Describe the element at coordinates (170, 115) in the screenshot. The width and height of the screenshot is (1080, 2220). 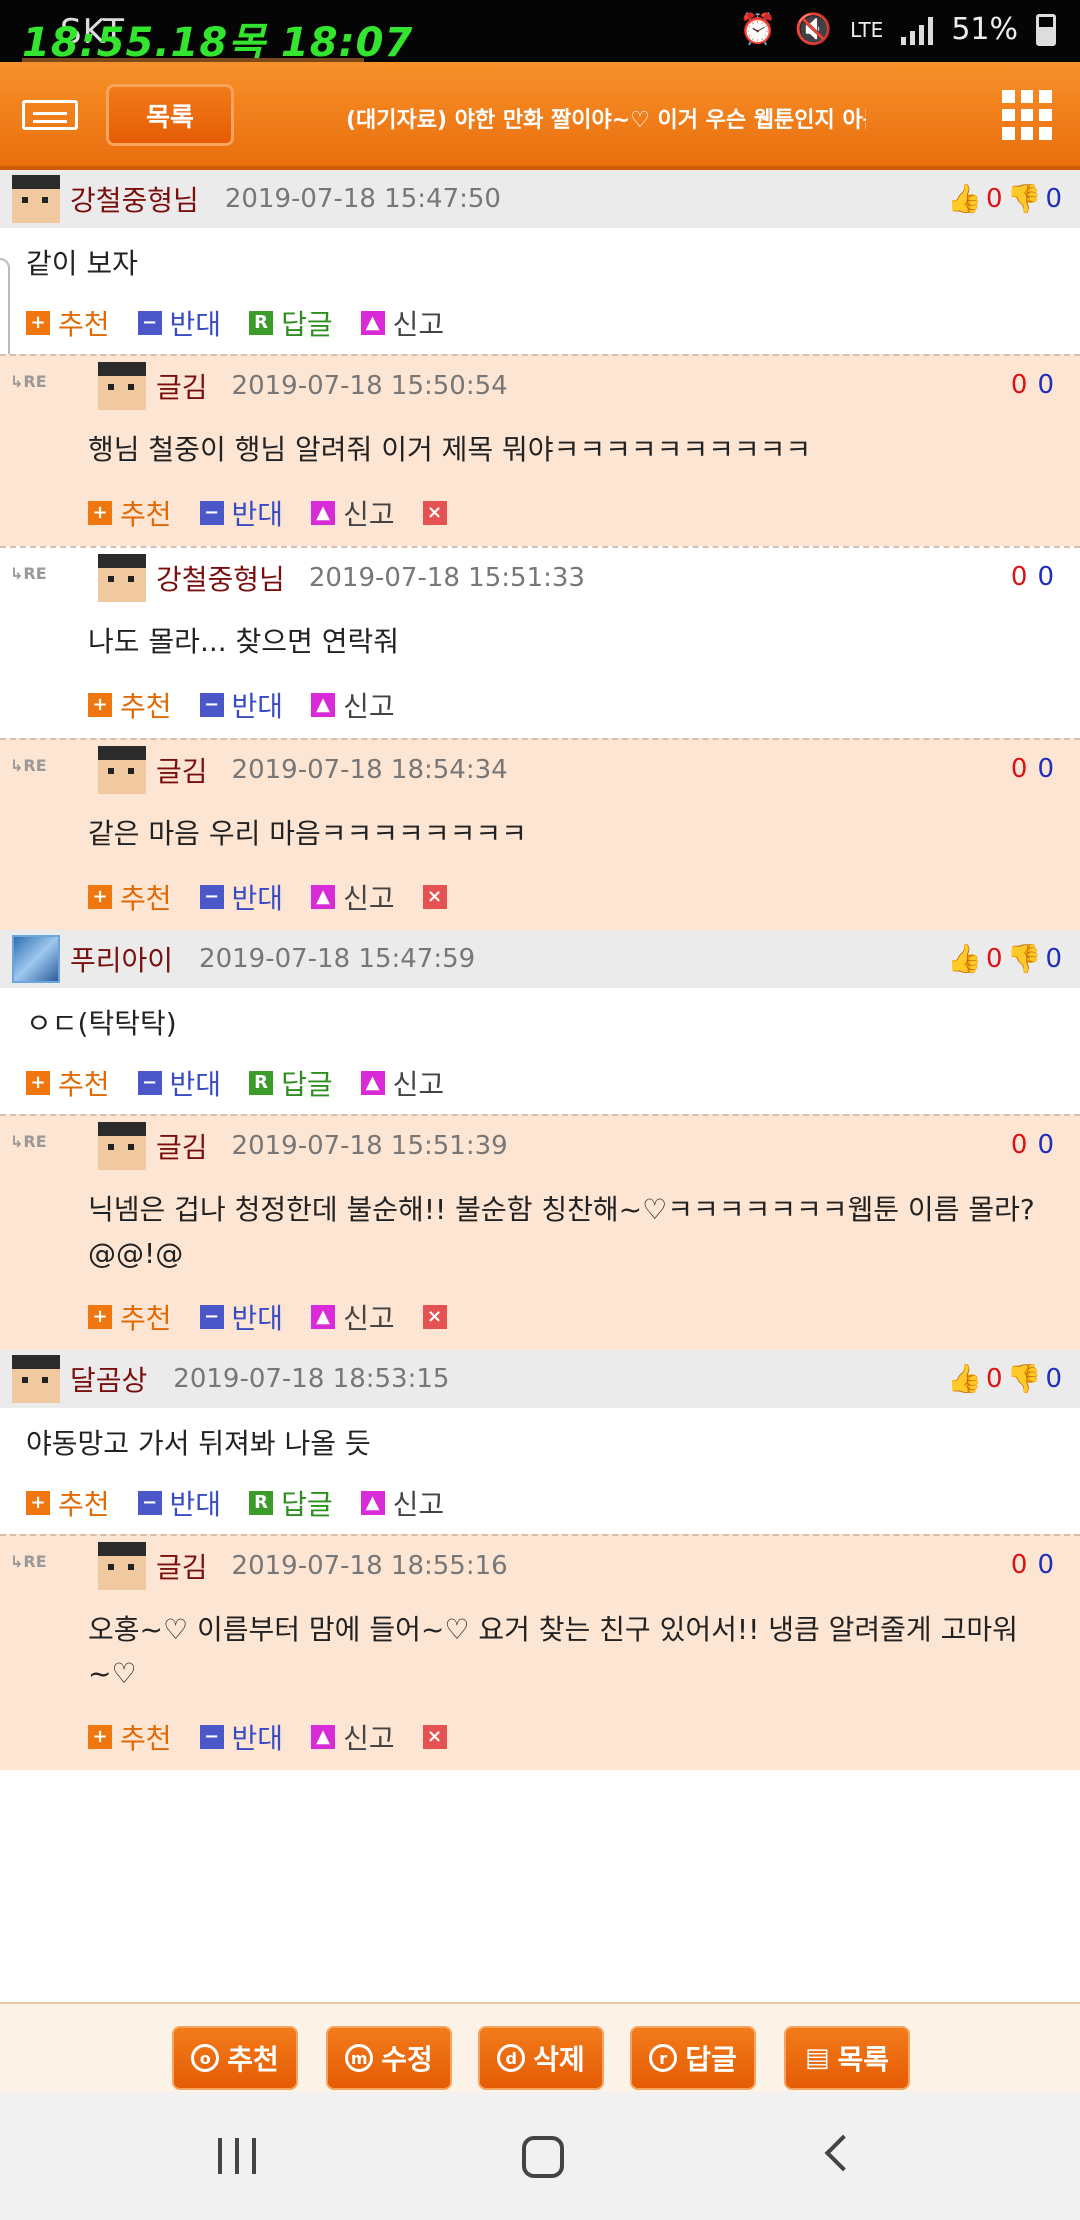
I see `list-button: 목록` at that location.